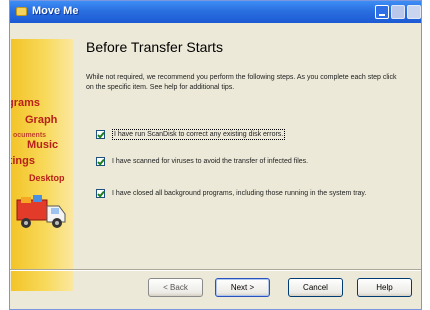  I want to click on banner-word: ocuments, so click(30, 135).